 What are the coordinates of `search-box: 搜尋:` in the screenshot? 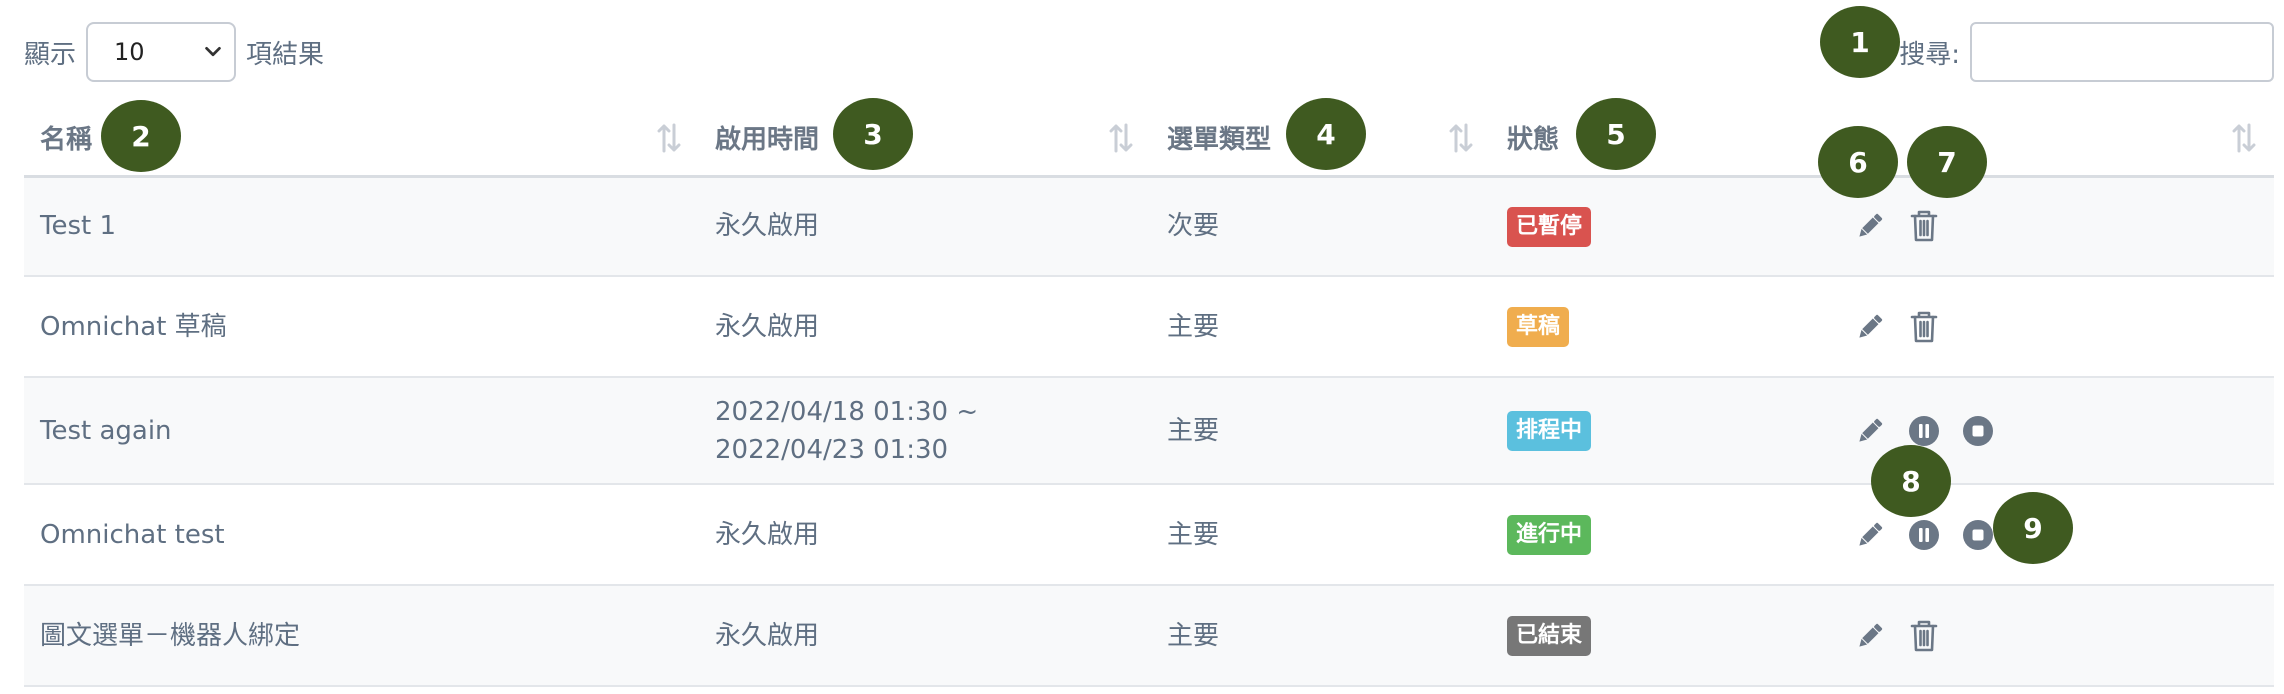 It's located at (2086, 52).